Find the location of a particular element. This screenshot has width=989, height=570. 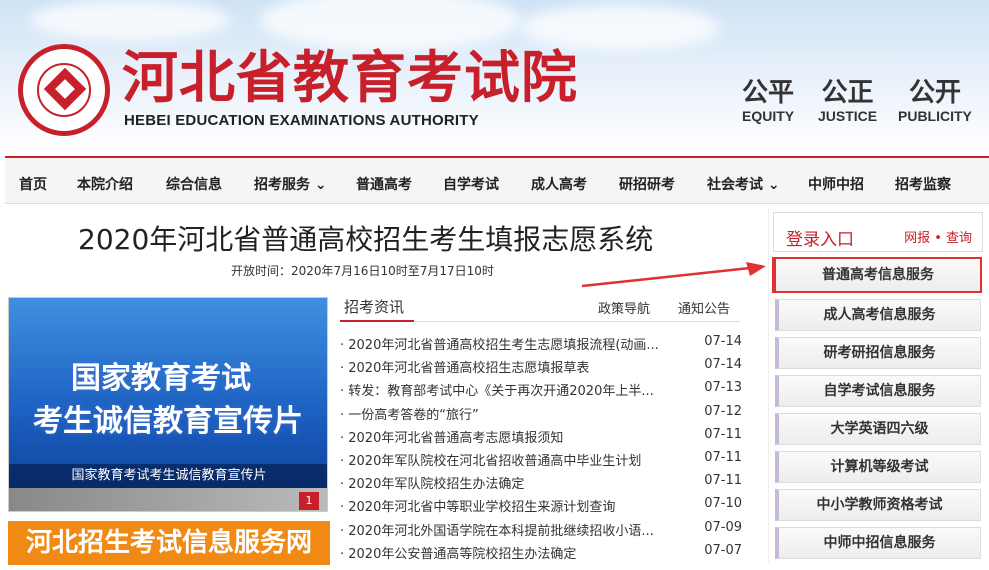

motto-justice: 公正 JUSTICE is located at coordinates (848, 101).